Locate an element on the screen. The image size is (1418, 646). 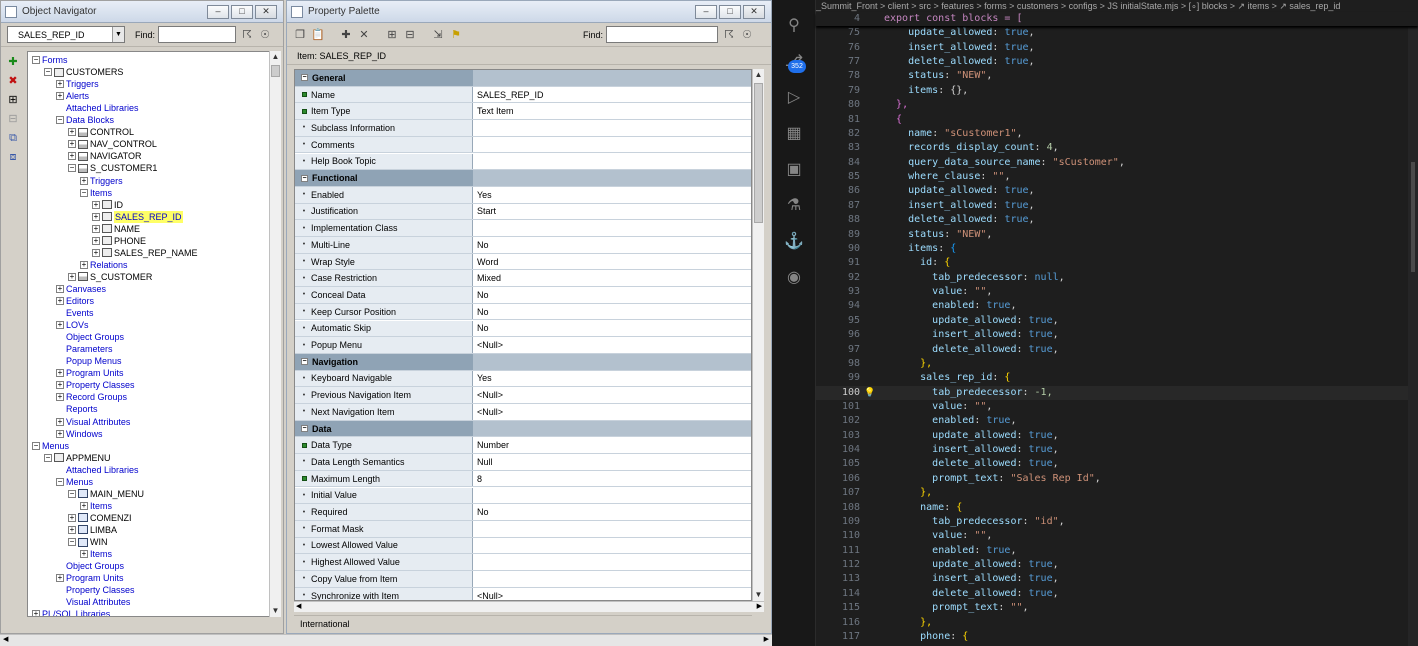
property-row: • Next Navigation Item <Null> is located at coordinates (523, 412).